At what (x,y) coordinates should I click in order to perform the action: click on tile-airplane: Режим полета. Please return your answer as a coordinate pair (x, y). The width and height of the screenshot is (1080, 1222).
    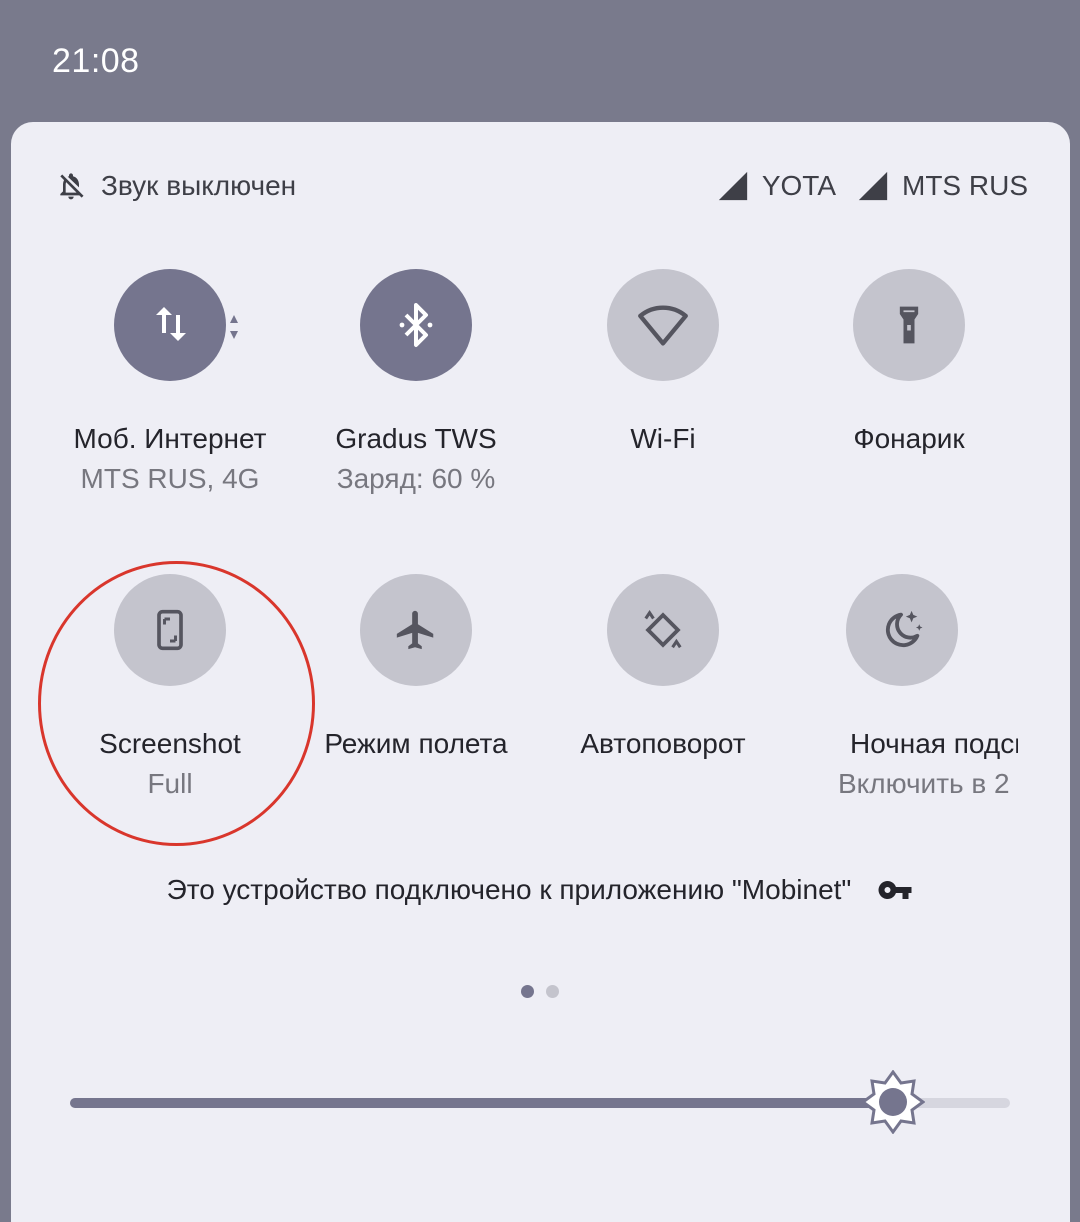
    Looking at the image, I should click on (416, 667).